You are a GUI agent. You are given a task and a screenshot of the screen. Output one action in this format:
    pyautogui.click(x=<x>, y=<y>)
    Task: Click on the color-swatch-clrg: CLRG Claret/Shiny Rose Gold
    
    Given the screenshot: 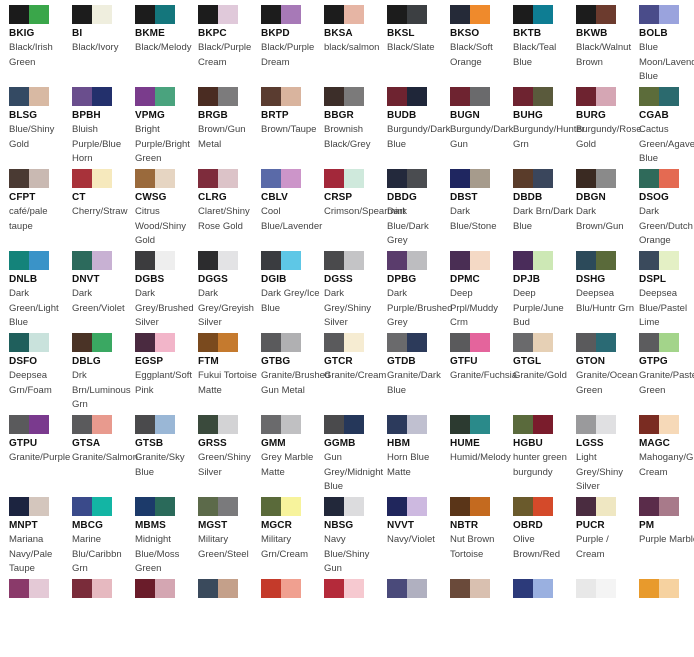 What is the action you would take?
    pyautogui.click(x=229, y=208)
    